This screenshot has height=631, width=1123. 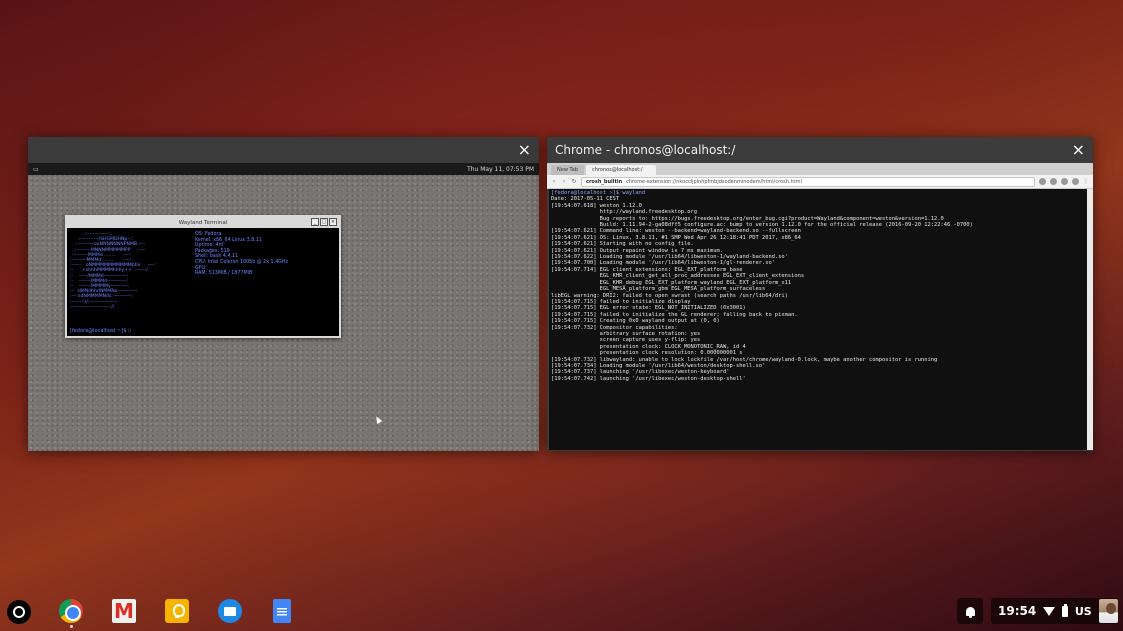 I want to click on clock: 19:54, so click(x=1017, y=611).